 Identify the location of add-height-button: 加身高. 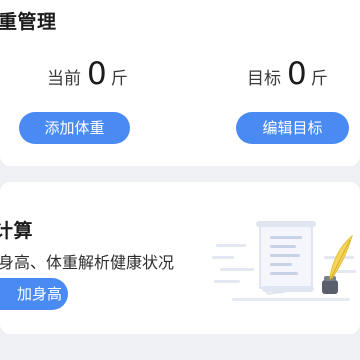
(34, 294).